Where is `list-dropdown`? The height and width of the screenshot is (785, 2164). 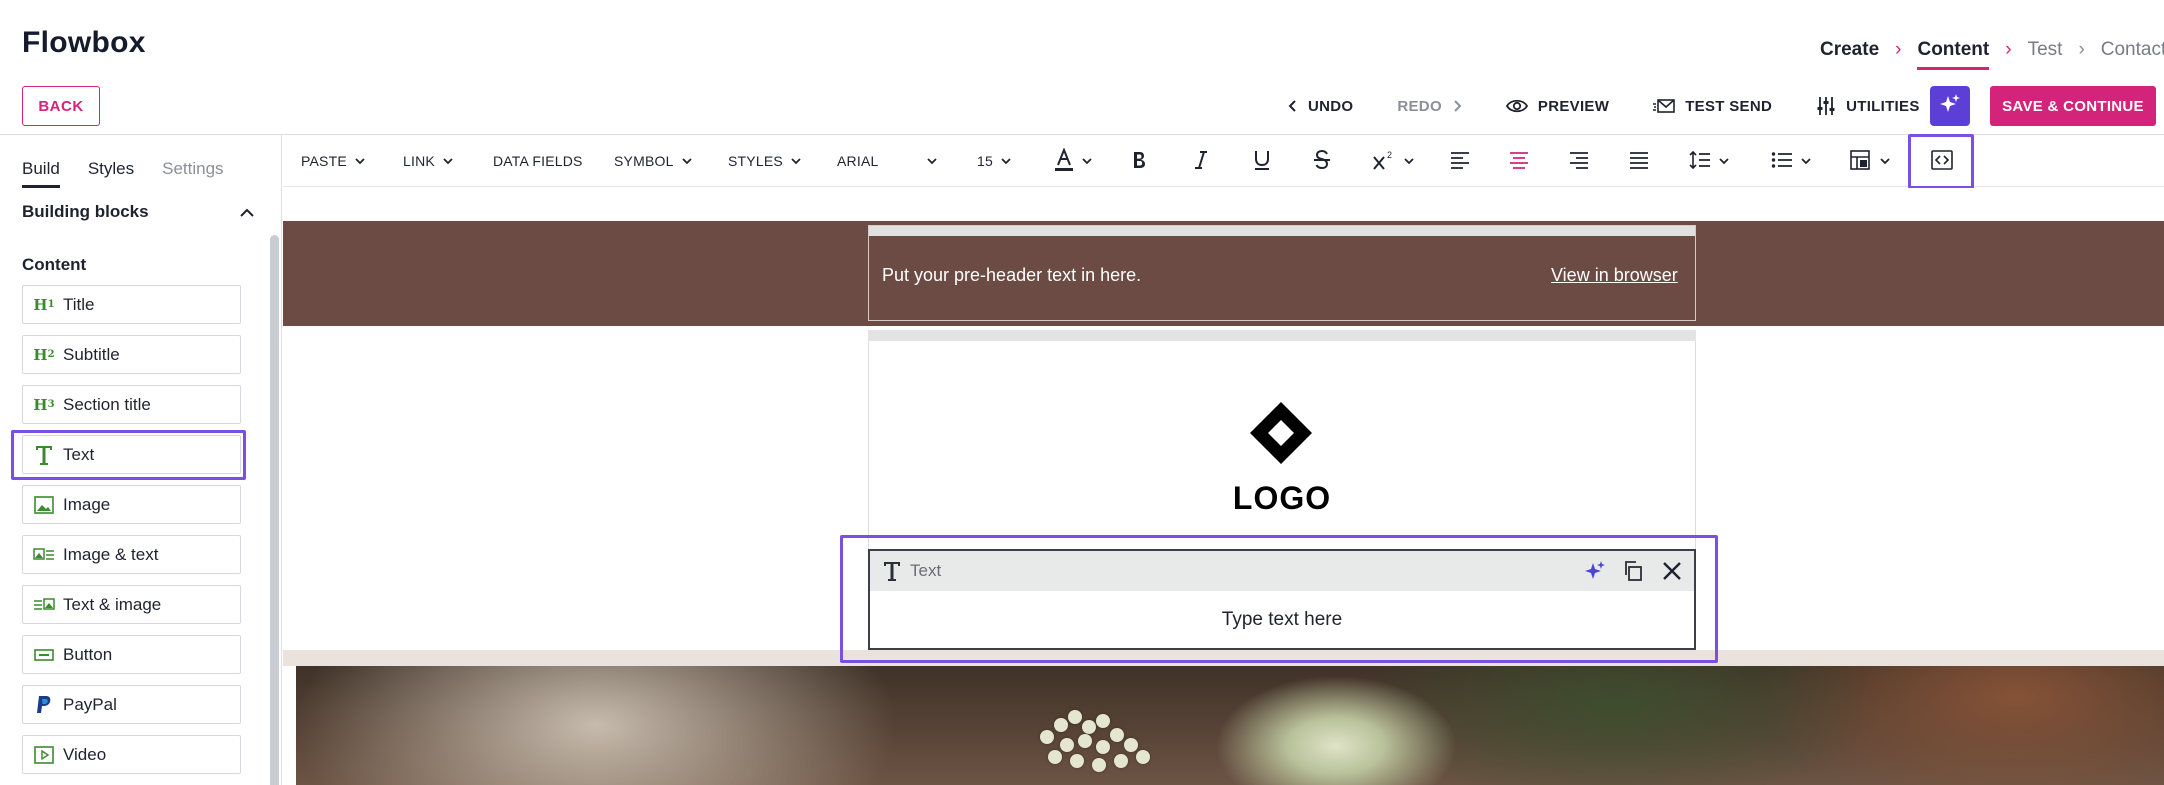 list-dropdown is located at coordinates (1791, 161).